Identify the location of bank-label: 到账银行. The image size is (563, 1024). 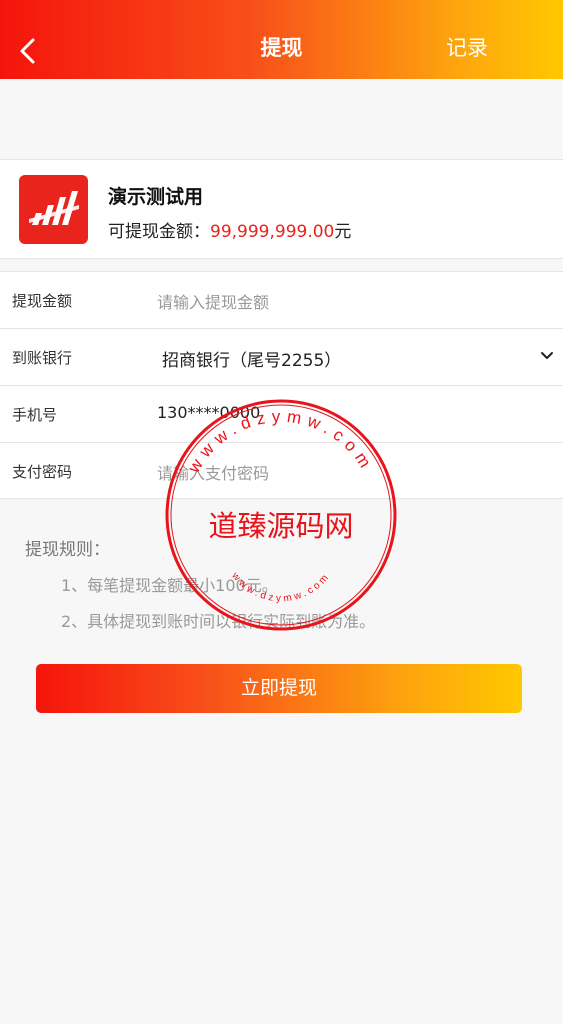
(42, 358).